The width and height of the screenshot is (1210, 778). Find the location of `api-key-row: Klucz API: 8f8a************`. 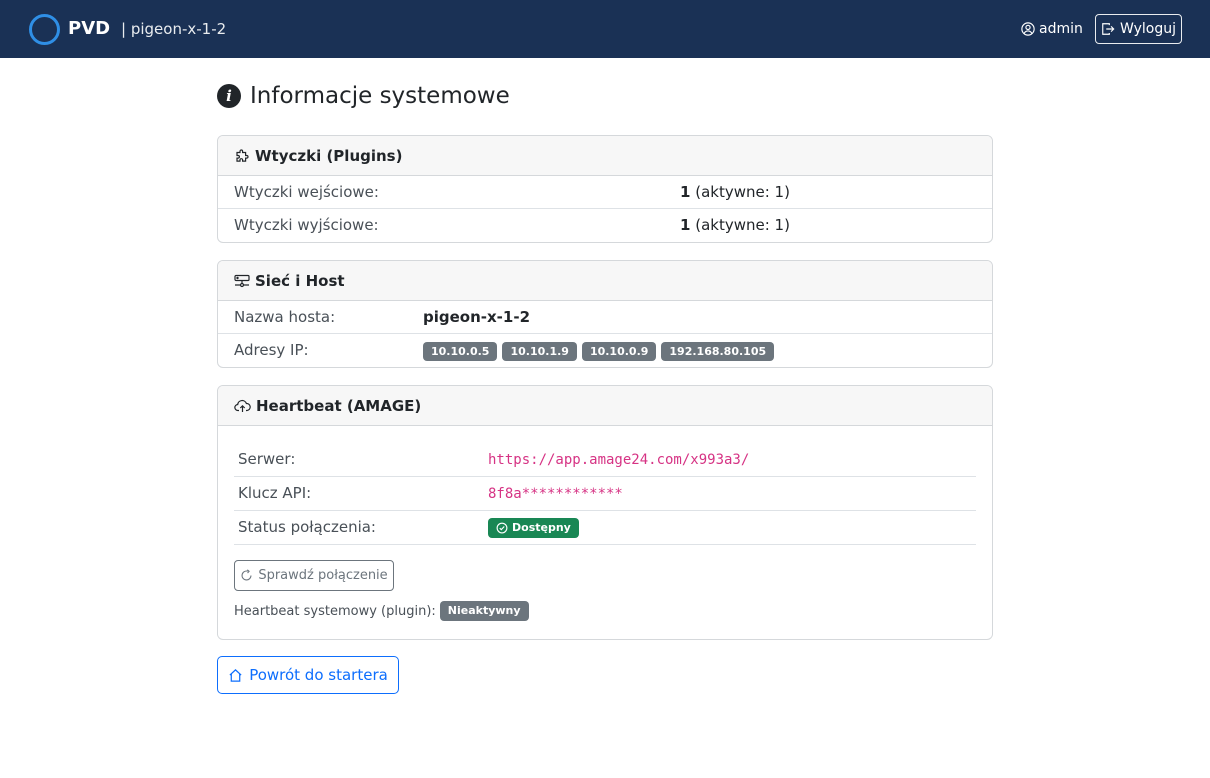

api-key-row: Klucz API: 8f8a************ is located at coordinates (605, 494).